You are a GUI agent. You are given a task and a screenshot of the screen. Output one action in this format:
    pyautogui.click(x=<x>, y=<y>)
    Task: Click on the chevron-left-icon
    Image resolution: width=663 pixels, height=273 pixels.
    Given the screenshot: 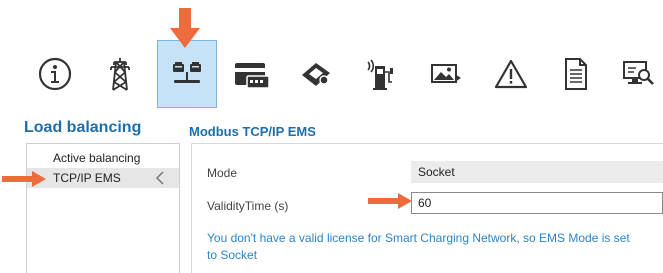 What is the action you would take?
    pyautogui.click(x=159, y=178)
    